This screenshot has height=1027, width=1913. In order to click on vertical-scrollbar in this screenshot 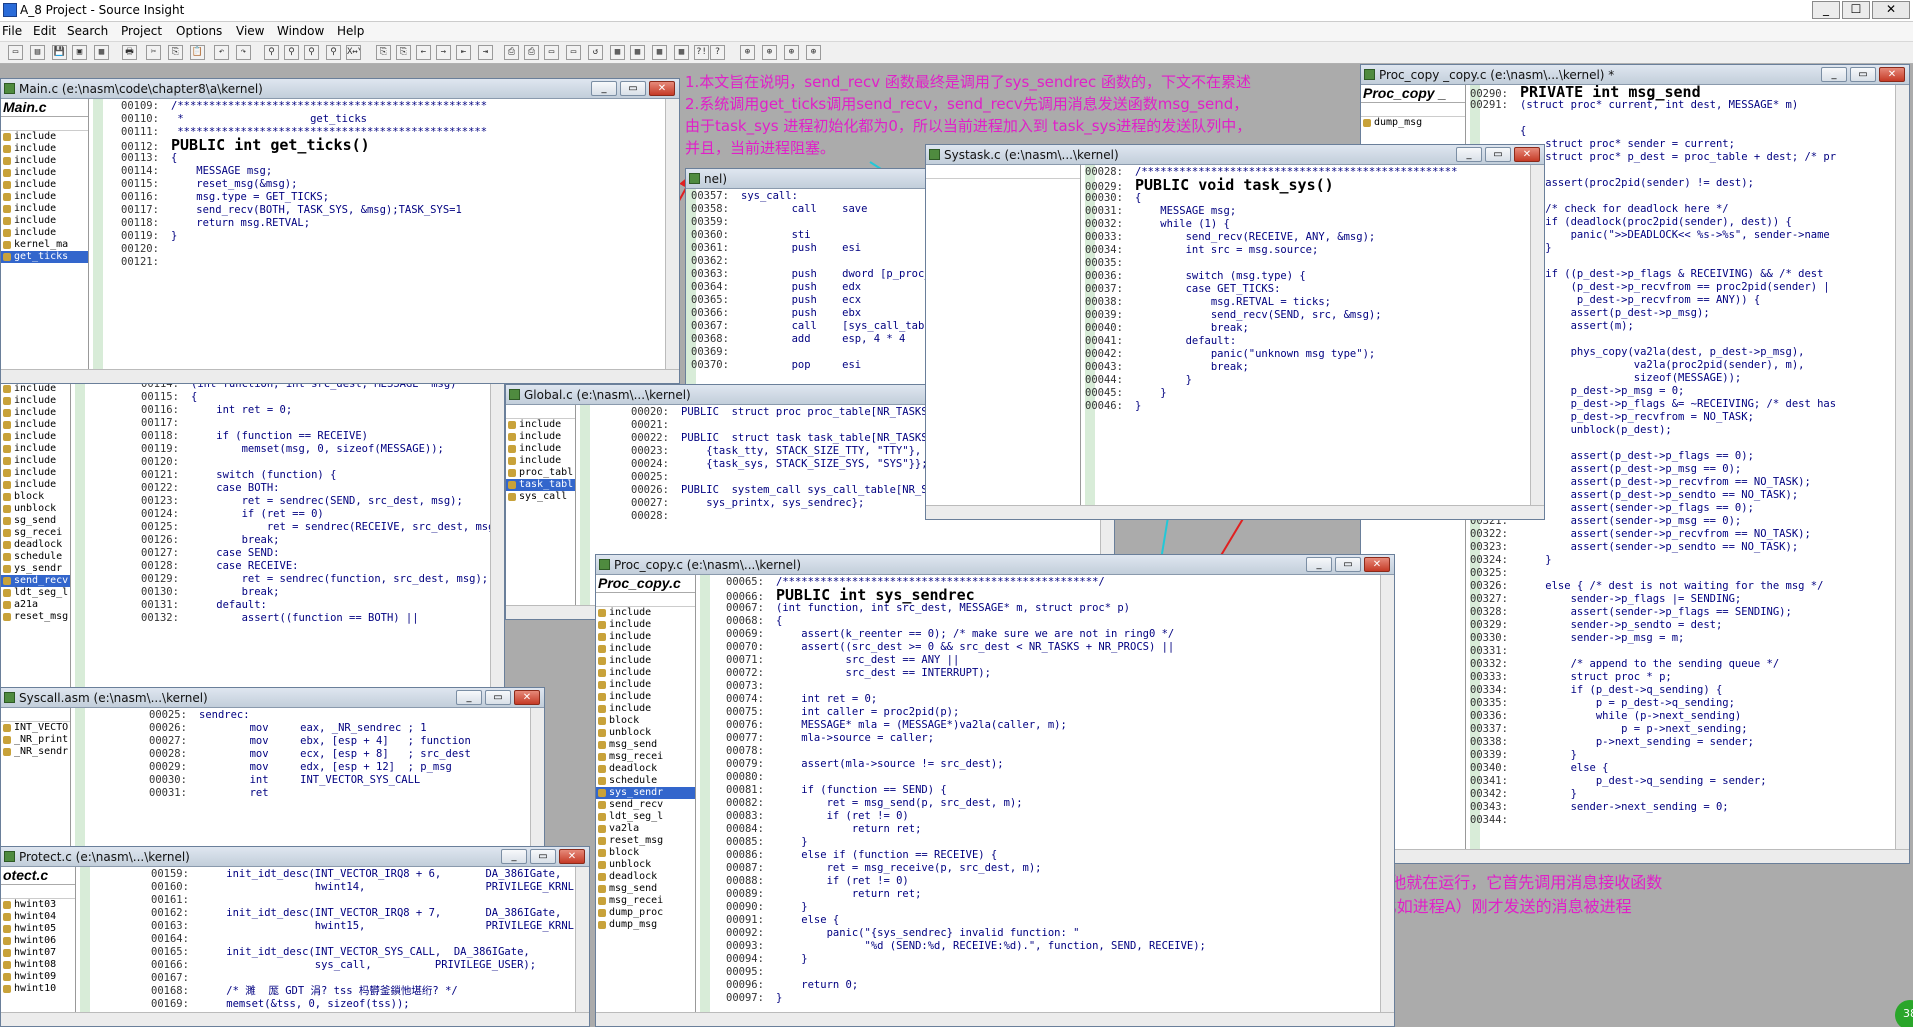, I will do `click(1387, 793)`.